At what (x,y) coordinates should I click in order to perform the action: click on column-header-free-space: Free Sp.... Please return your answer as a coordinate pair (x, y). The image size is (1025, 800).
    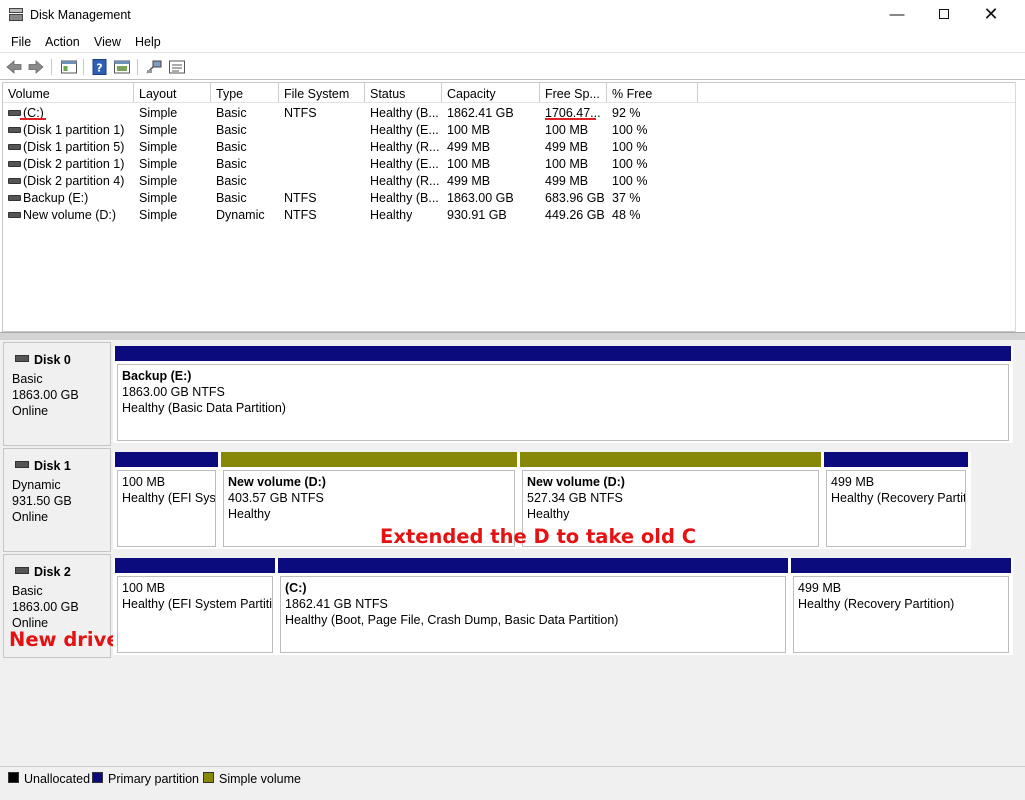
    Looking at the image, I should click on (573, 93).